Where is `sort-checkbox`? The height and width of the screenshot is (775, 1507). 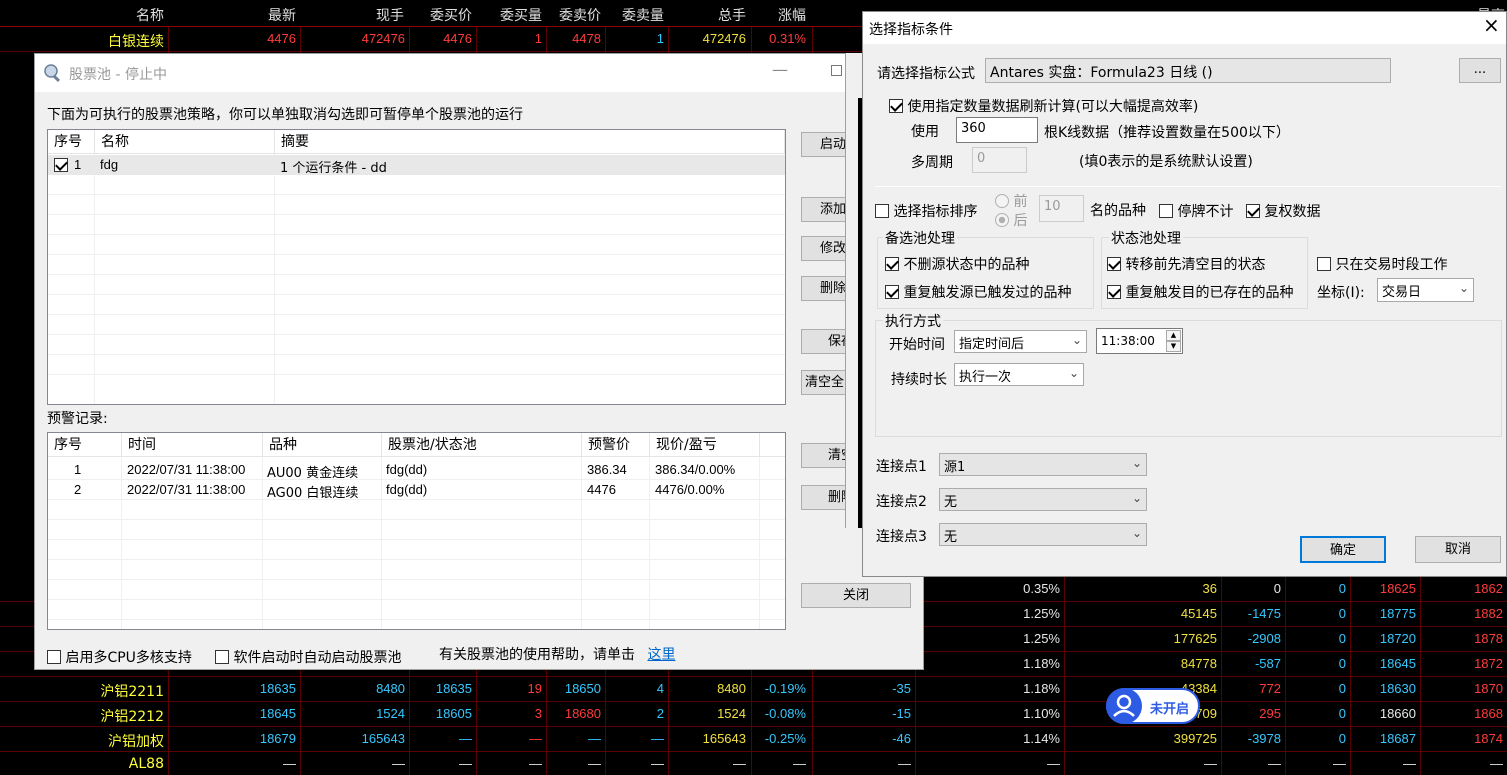 sort-checkbox is located at coordinates (882, 211).